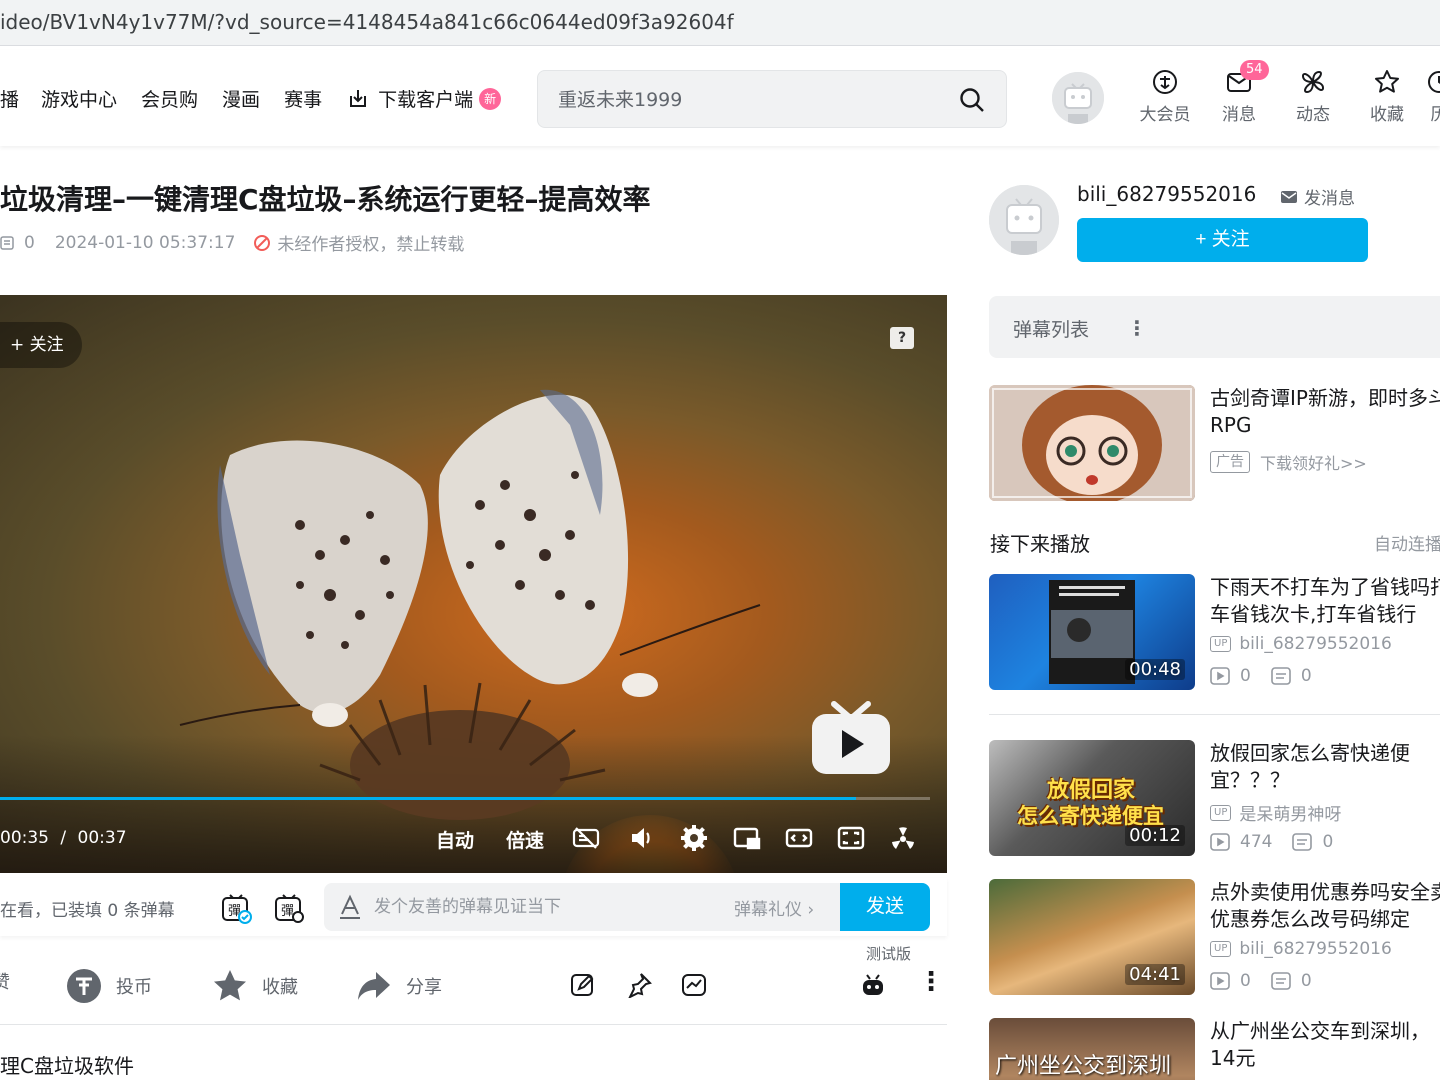 This screenshot has height=1080, width=1440. I want to click on player-follow-button: + 关注, so click(41, 345).